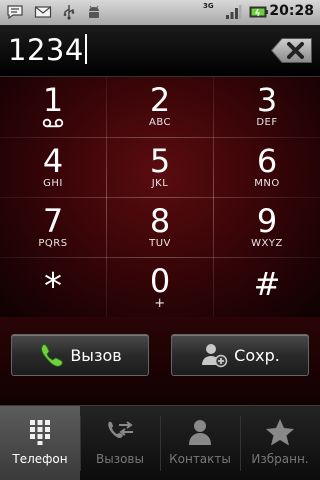  I want to click on tab-phone: Телефон, so click(40, 443).